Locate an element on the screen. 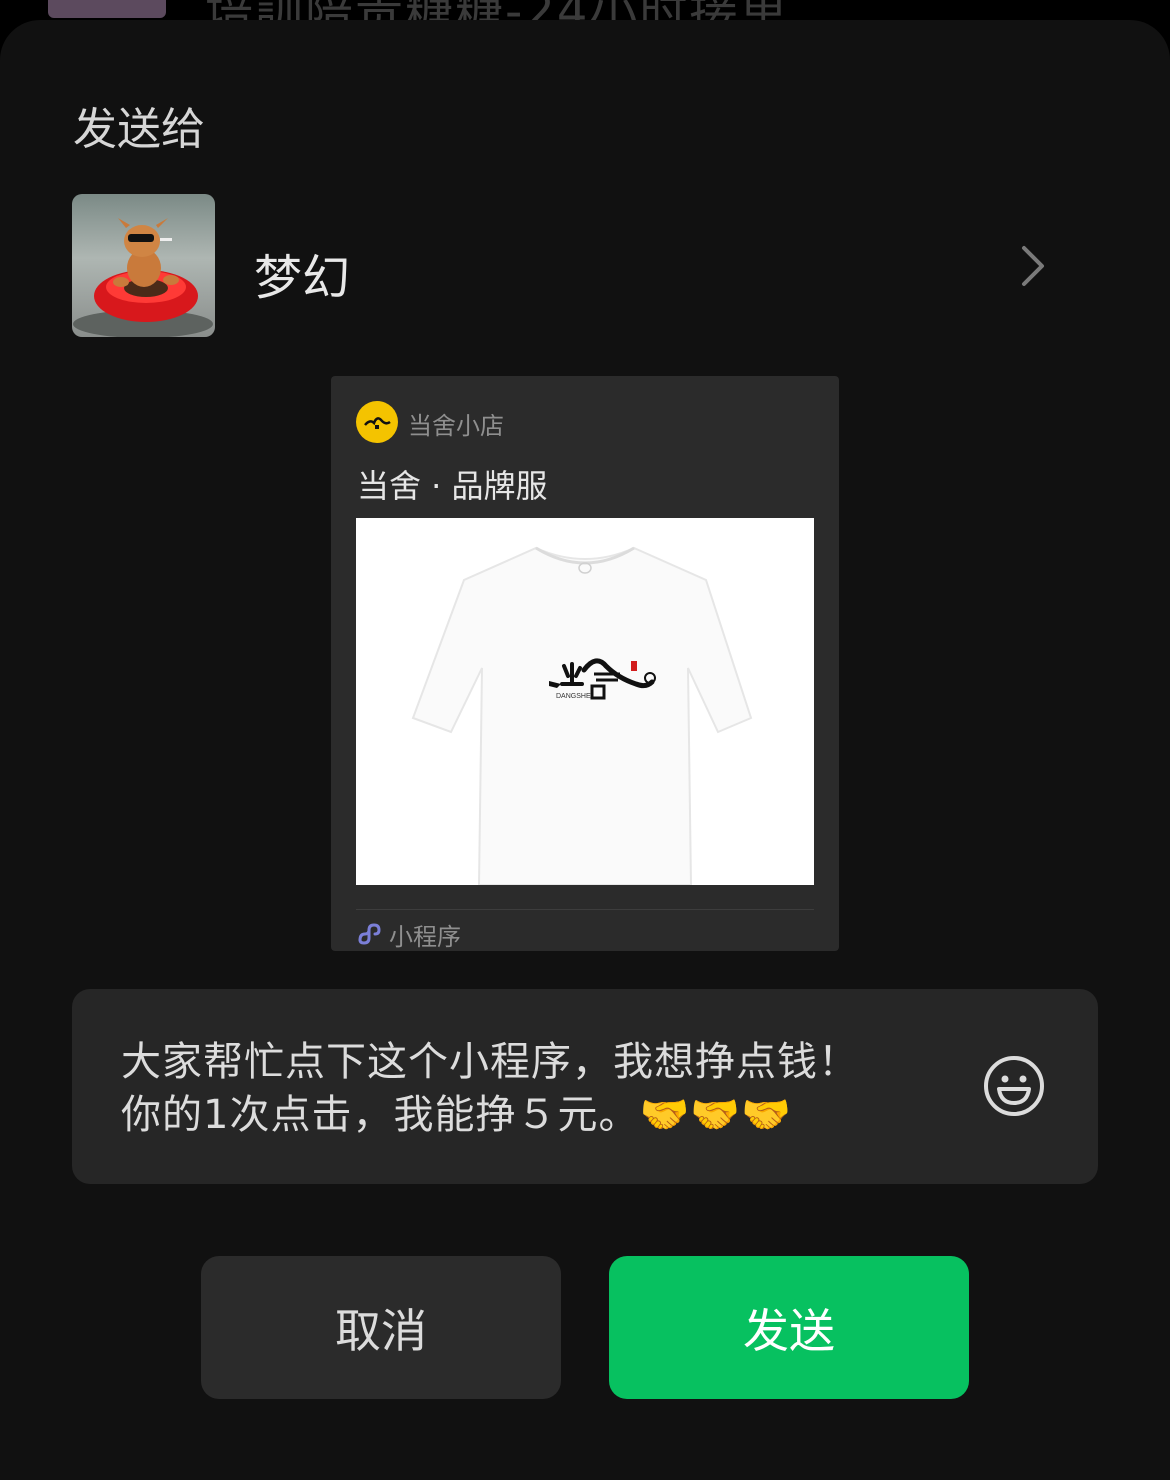 This screenshot has height=1480, width=1170. message-line-1: 大家帮忙点下这个小程序，我想挣点钱！ is located at coordinates (490, 1062).